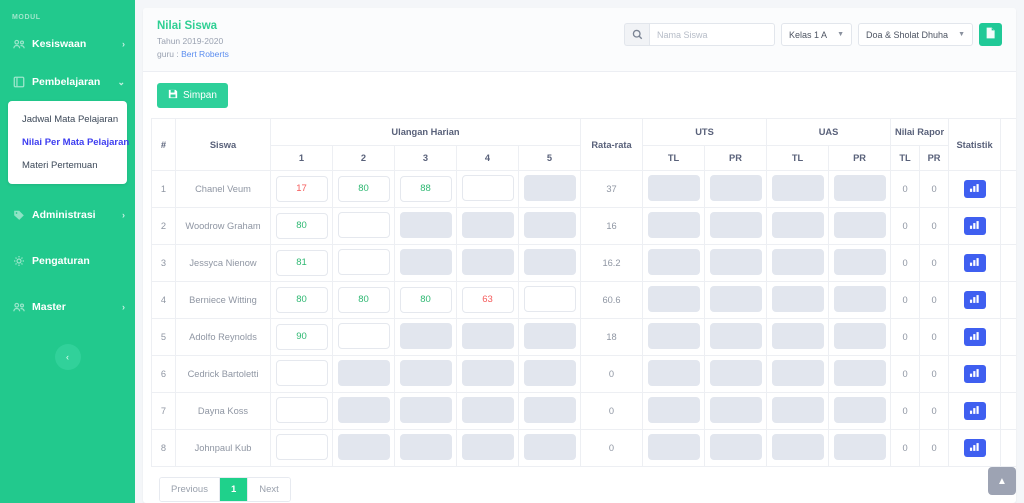 Image resolution: width=1024 pixels, height=503 pixels. I want to click on pagination-next: Next, so click(269, 490).